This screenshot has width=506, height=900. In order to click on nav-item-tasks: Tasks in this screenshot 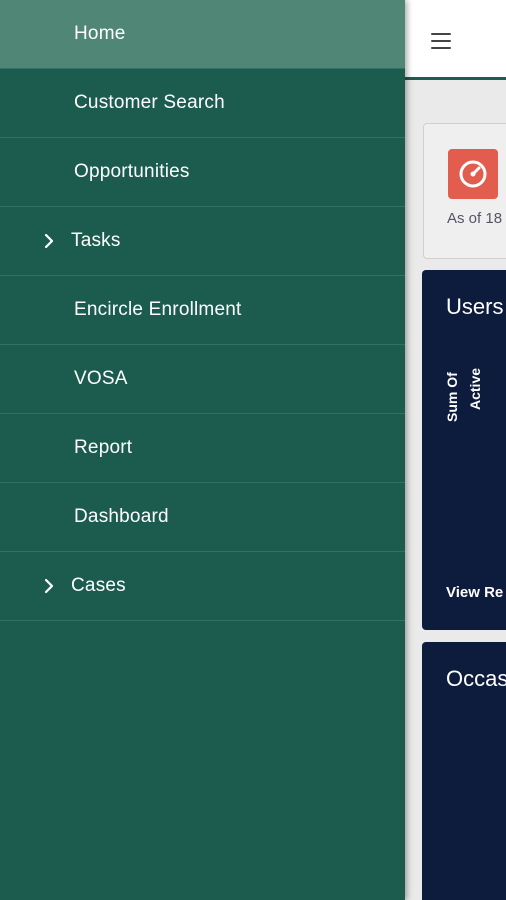, I will do `click(202, 241)`.